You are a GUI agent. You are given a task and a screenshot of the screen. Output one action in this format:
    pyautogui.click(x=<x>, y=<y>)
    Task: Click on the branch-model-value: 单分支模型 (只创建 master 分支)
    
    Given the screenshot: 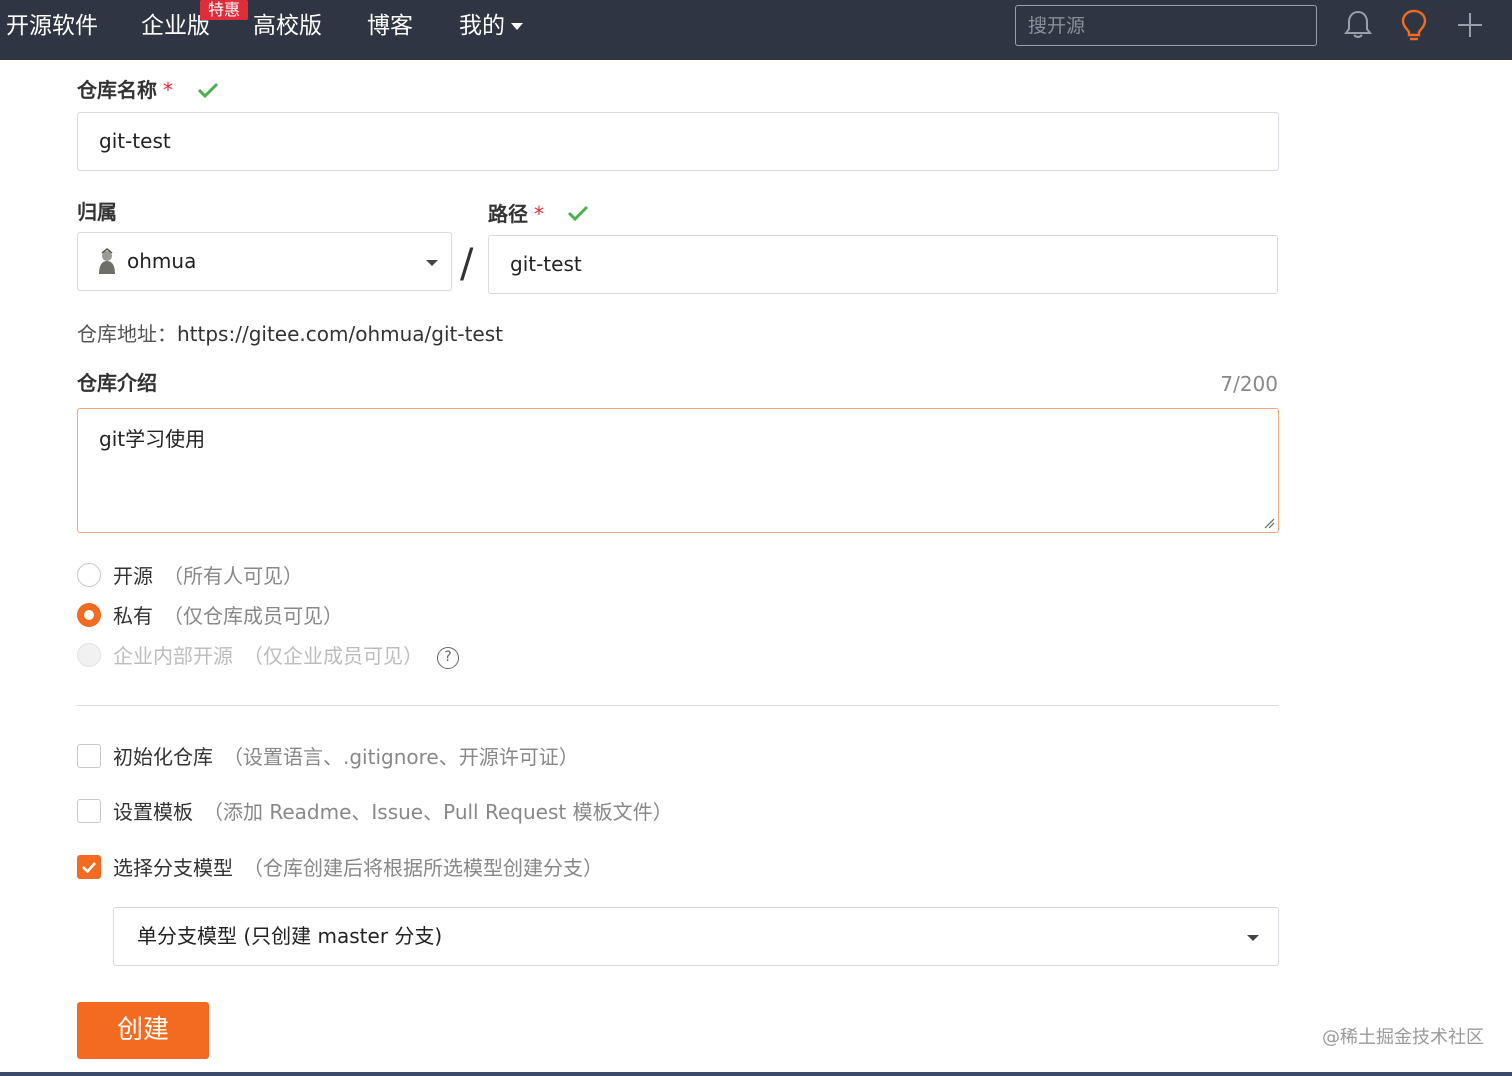 What is the action you would take?
    pyautogui.click(x=290, y=936)
    